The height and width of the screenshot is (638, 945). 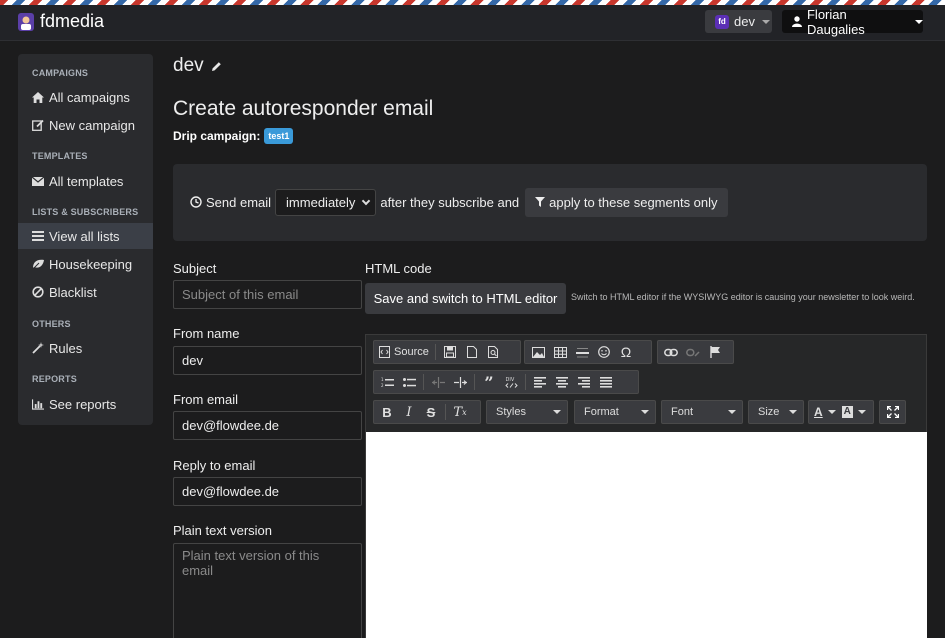 I want to click on image-button, so click(x=538, y=352).